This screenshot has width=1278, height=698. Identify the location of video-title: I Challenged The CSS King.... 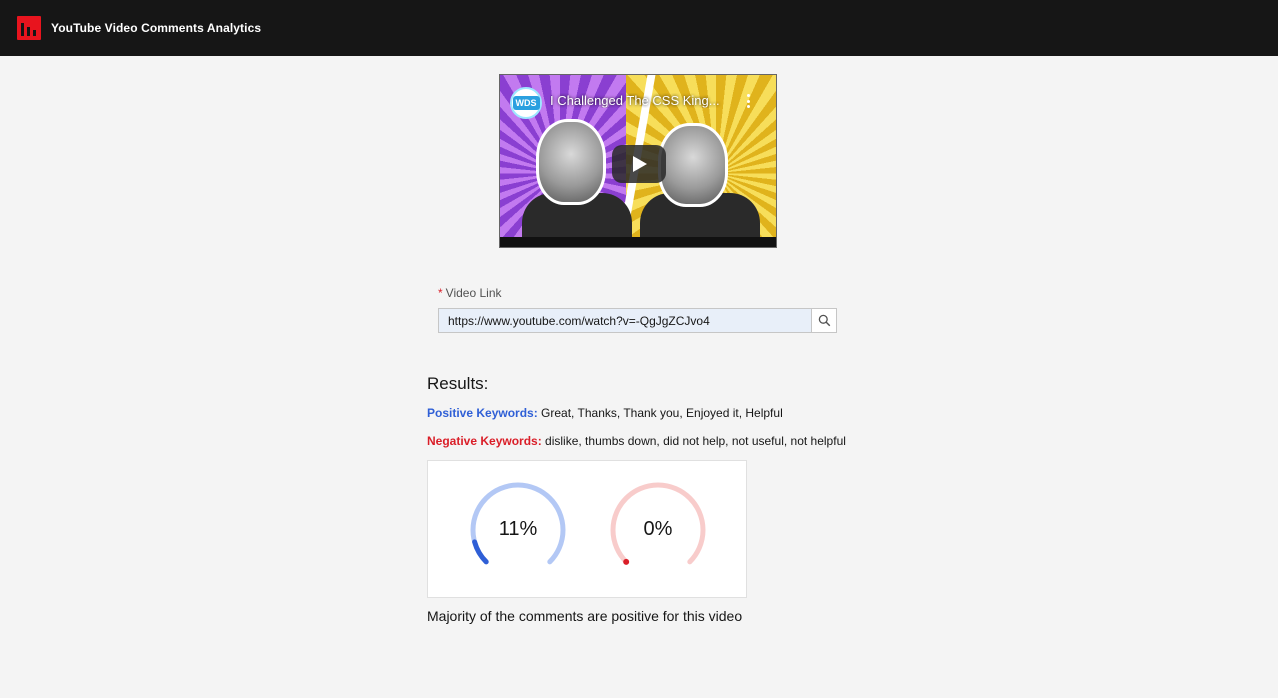
(645, 100).